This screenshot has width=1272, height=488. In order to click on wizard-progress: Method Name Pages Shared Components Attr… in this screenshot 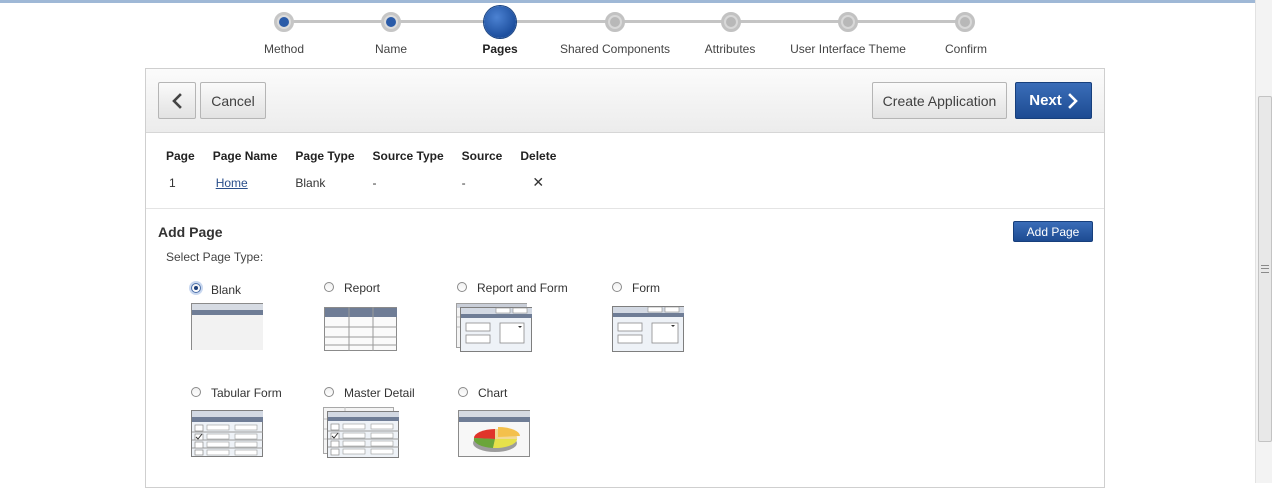, I will do `click(636, 33)`.